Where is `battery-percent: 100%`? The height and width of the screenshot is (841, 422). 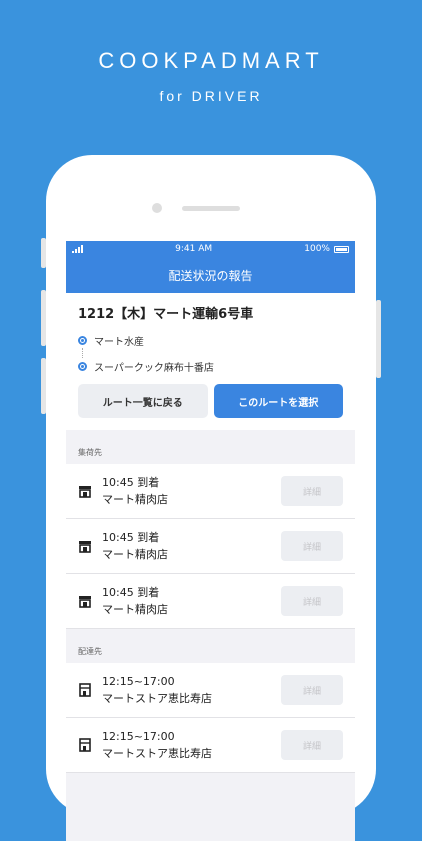 battery-percent: 100% is located at coordinates (317, 249).